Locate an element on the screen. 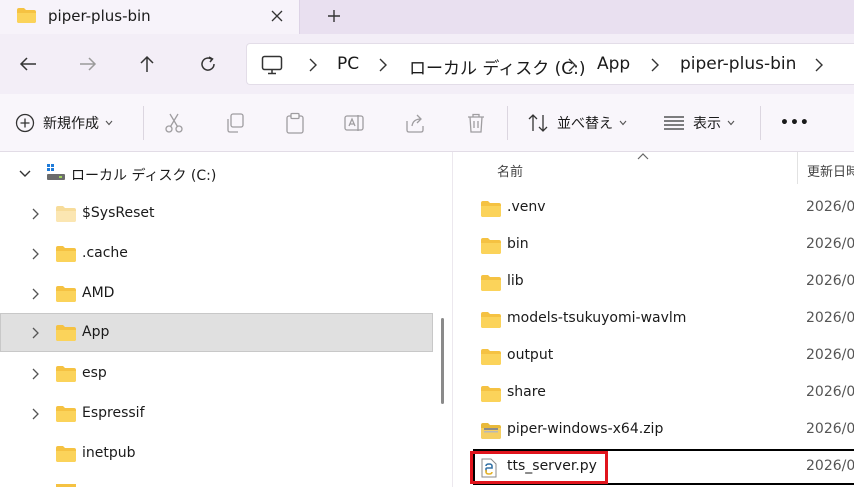 The width and height of the screenshot is (854, 487). copy-icon is located at coordinates (235, 123).